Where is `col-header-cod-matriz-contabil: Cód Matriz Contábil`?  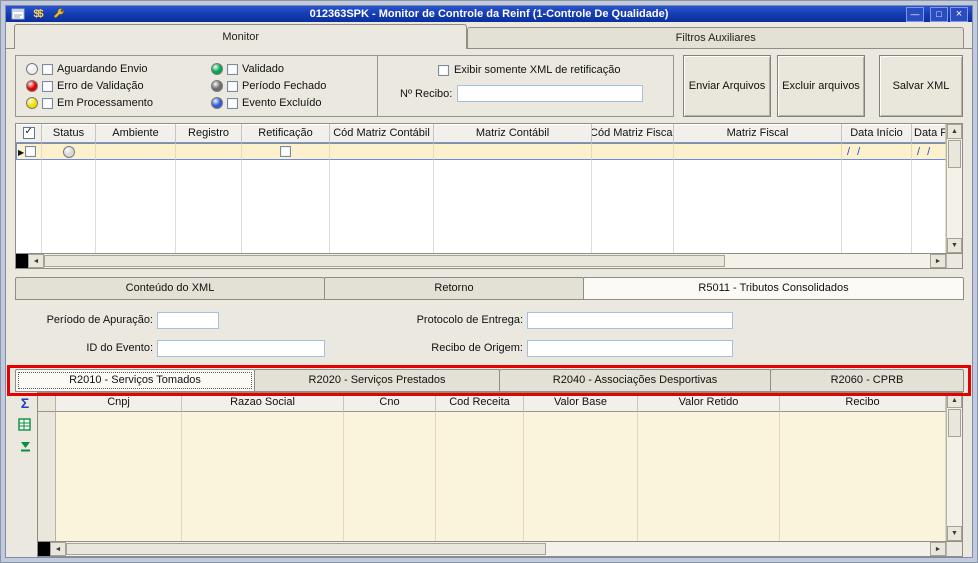 col-header-cod-matriz-contabil: Cód Matriz Contábil is located at coordinates (382, 133).